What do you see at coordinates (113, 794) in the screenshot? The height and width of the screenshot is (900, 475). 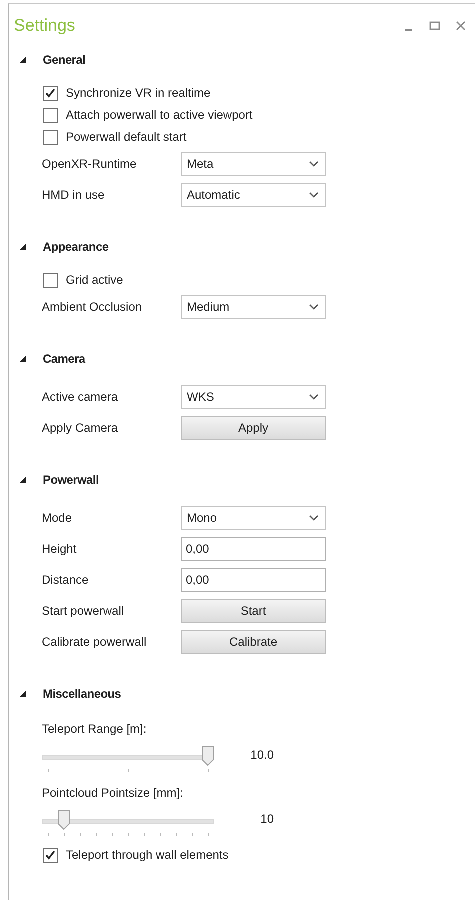 I see `slider-label: Pointcloud Pointsize [mm]:` at bounding box center [113, 794].